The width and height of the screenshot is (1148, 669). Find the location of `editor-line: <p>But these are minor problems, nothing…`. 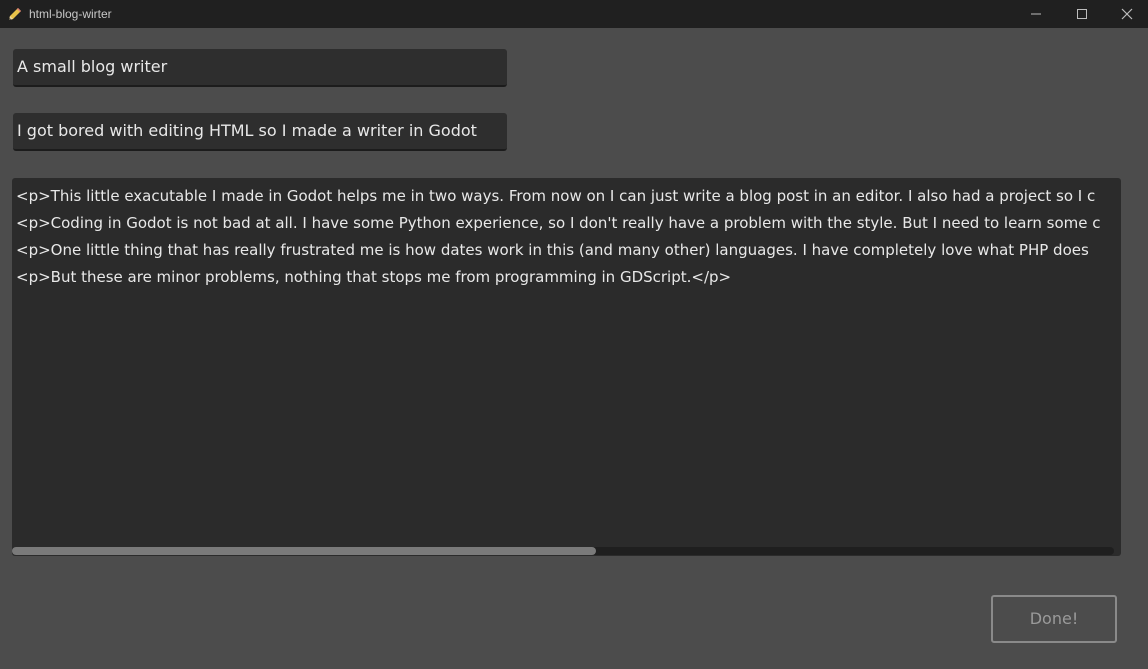

editor-line: <p>But these are minor problems, nothing… is located at coordinates (374, 277).